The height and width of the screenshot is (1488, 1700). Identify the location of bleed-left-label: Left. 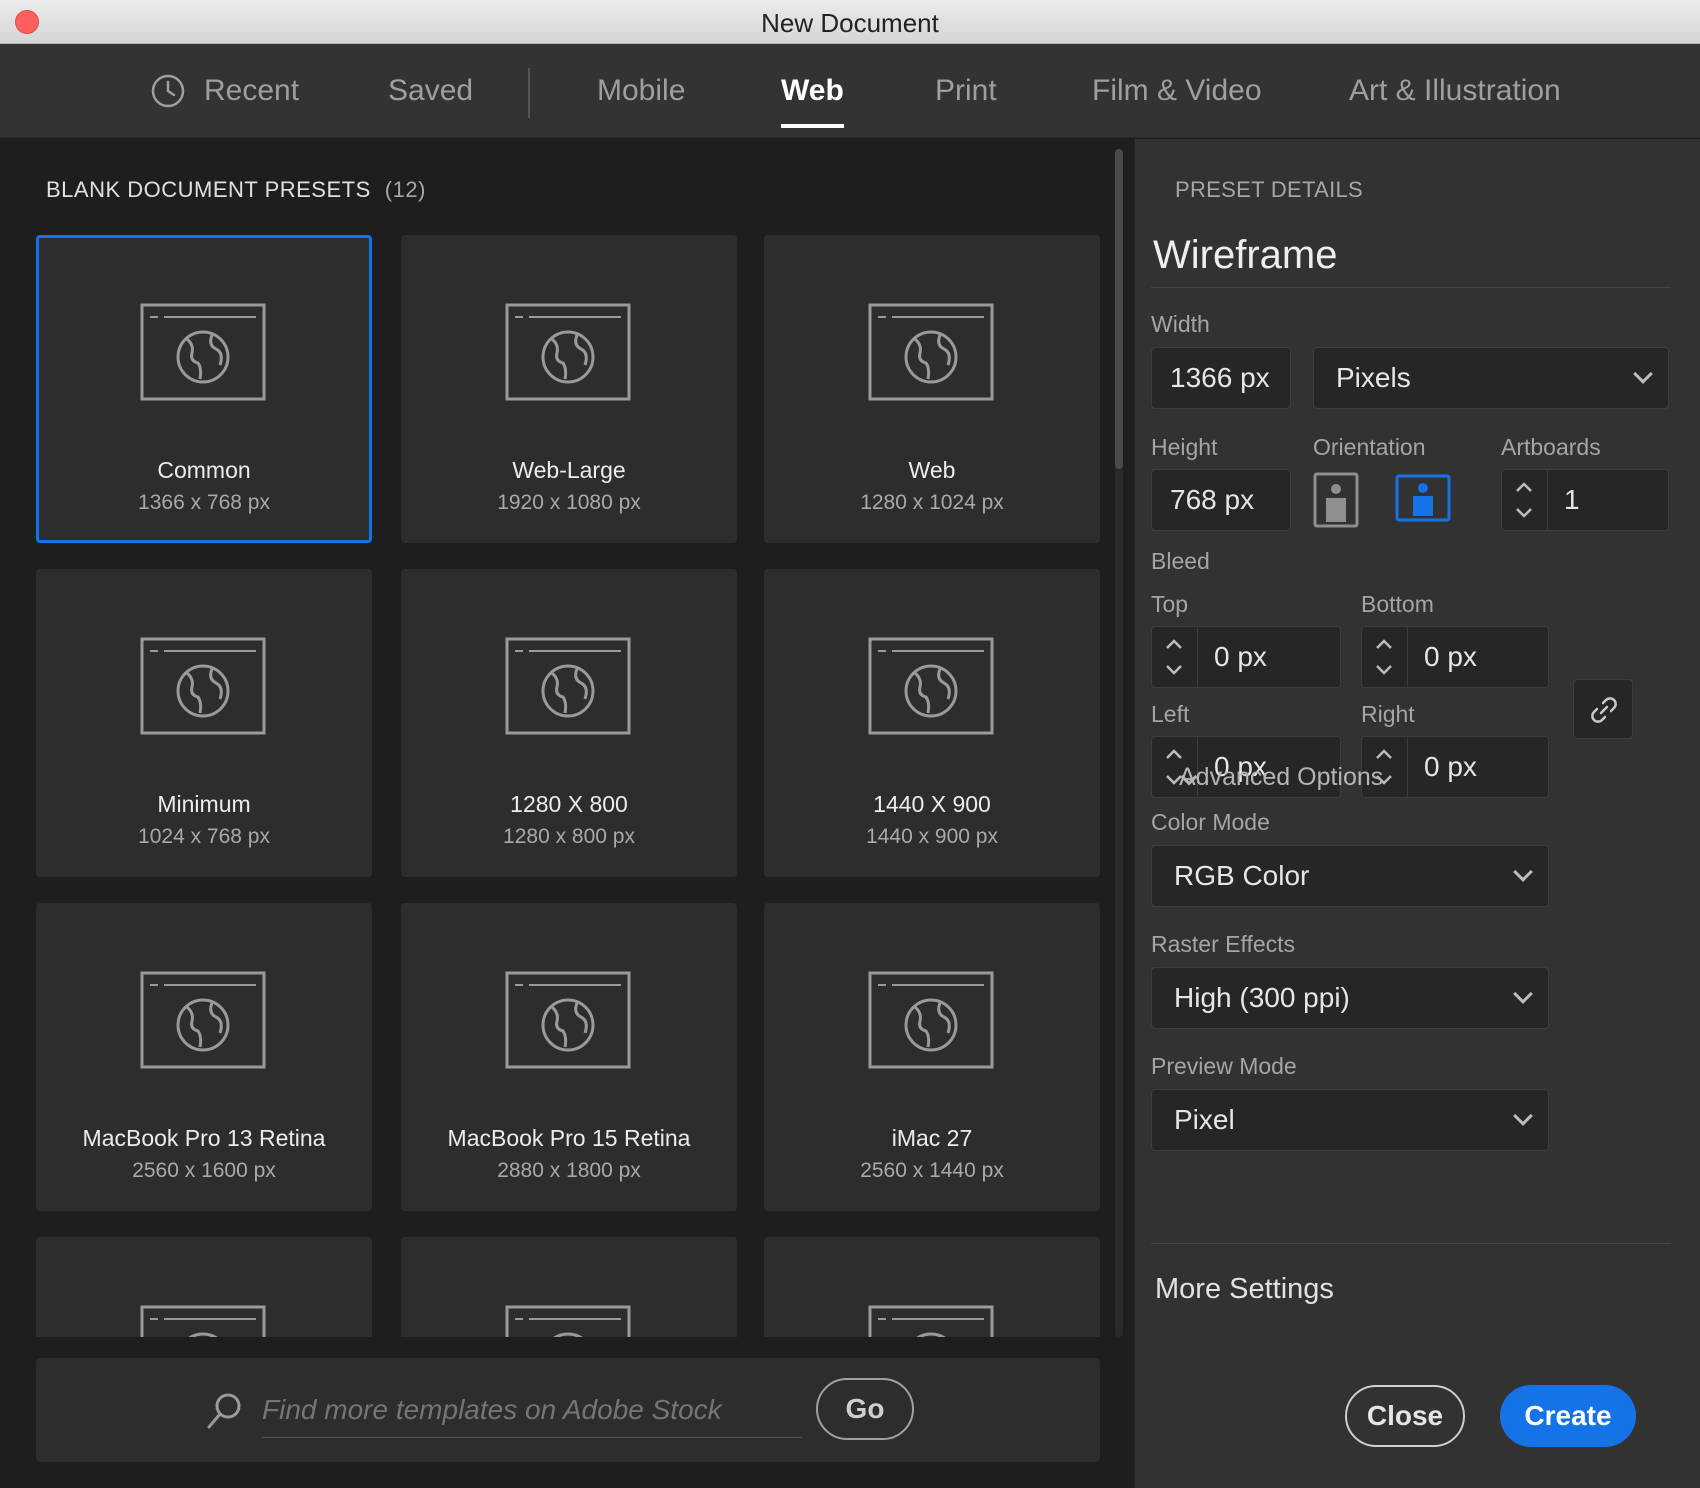
(1170, 714).